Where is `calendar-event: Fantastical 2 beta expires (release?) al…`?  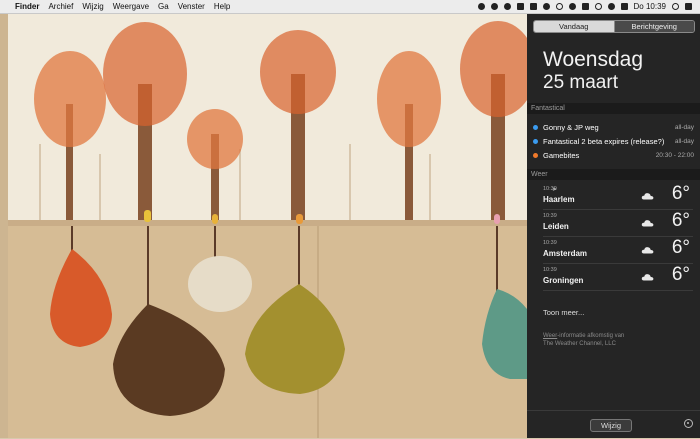
calendar-event: Fantastical 2 beta expires (release?) al… is located at coordinates (613, 141).